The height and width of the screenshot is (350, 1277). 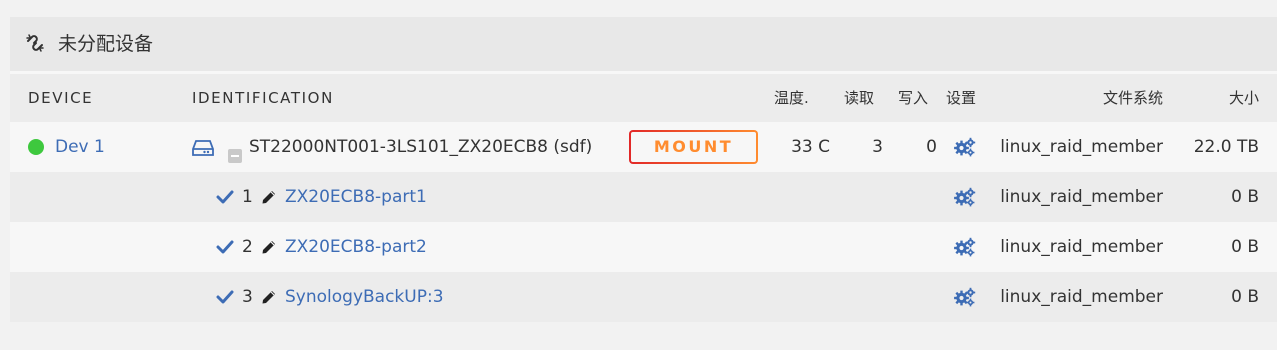 What do you see at coordinates (80, 147) in the screenshot?
I see `device-name-link: Dev 1` at bounding box center [80, 147].